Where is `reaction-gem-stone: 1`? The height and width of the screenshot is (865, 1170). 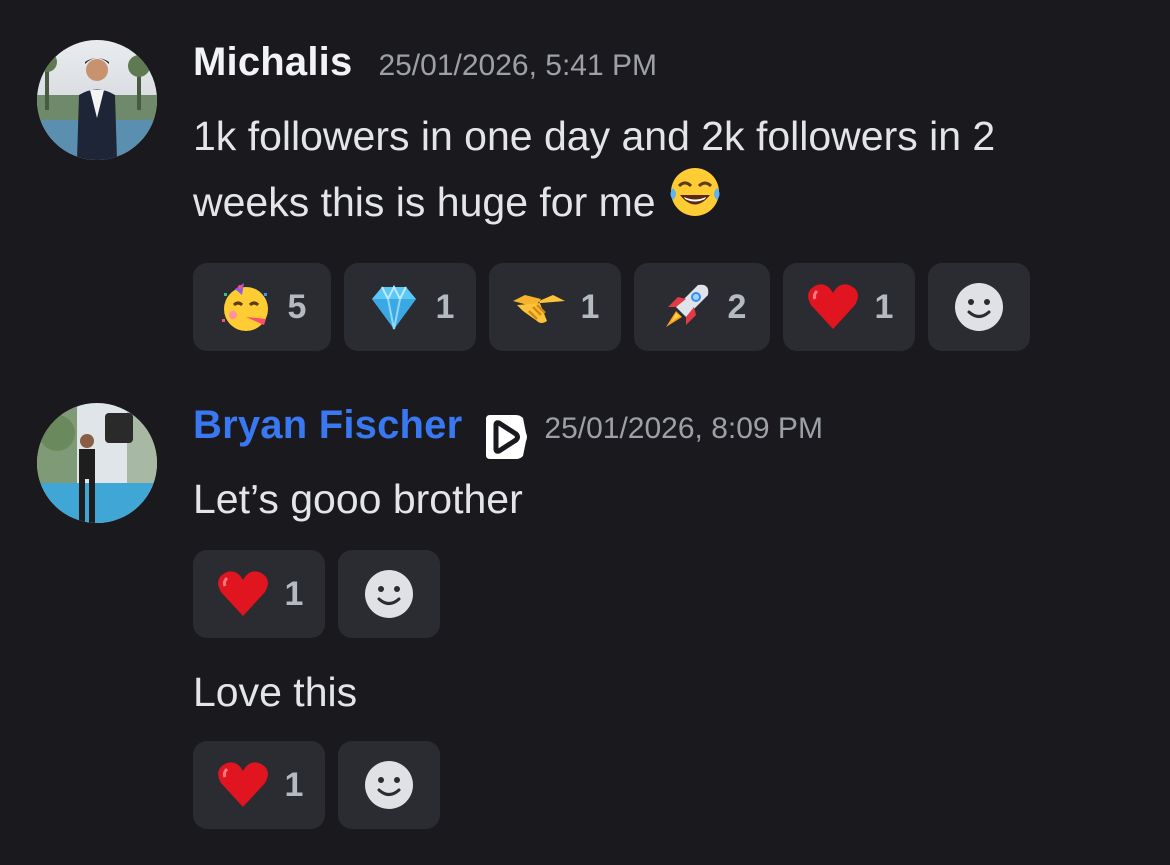 reaction-gem-stone: 1 is located at coordinates (410, 307).